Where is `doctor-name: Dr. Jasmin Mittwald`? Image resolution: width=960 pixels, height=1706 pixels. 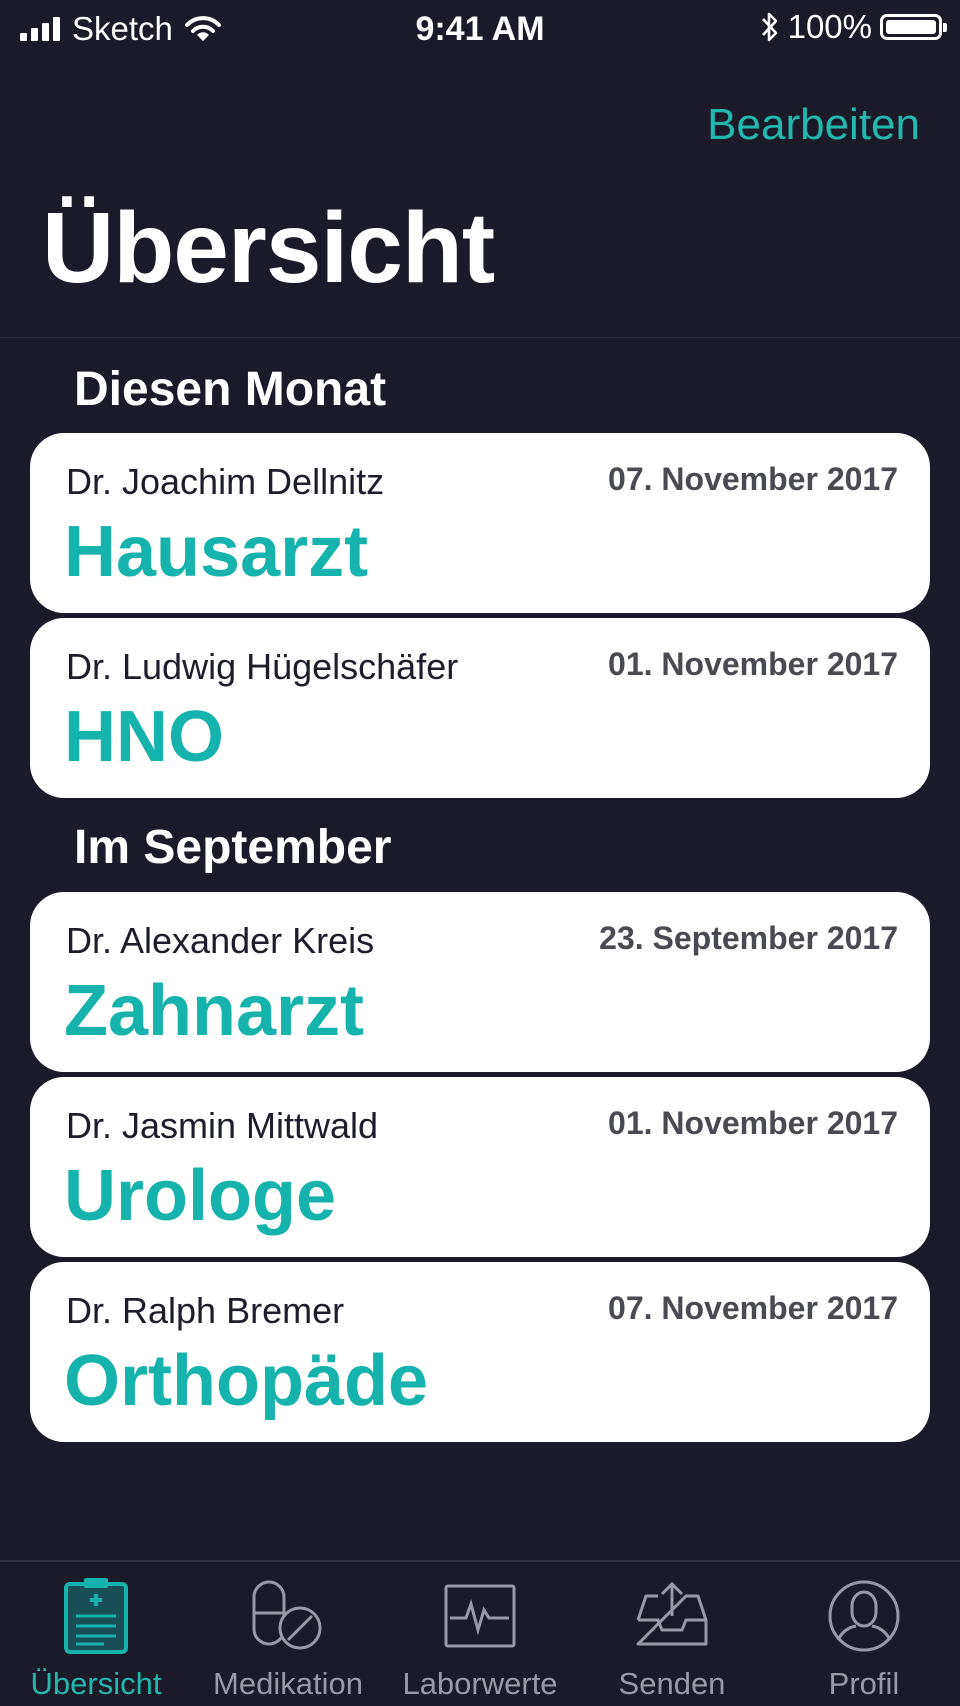
doctor-name: Dr. Jasmin Mittwald is located at coordinates (222, 1125).